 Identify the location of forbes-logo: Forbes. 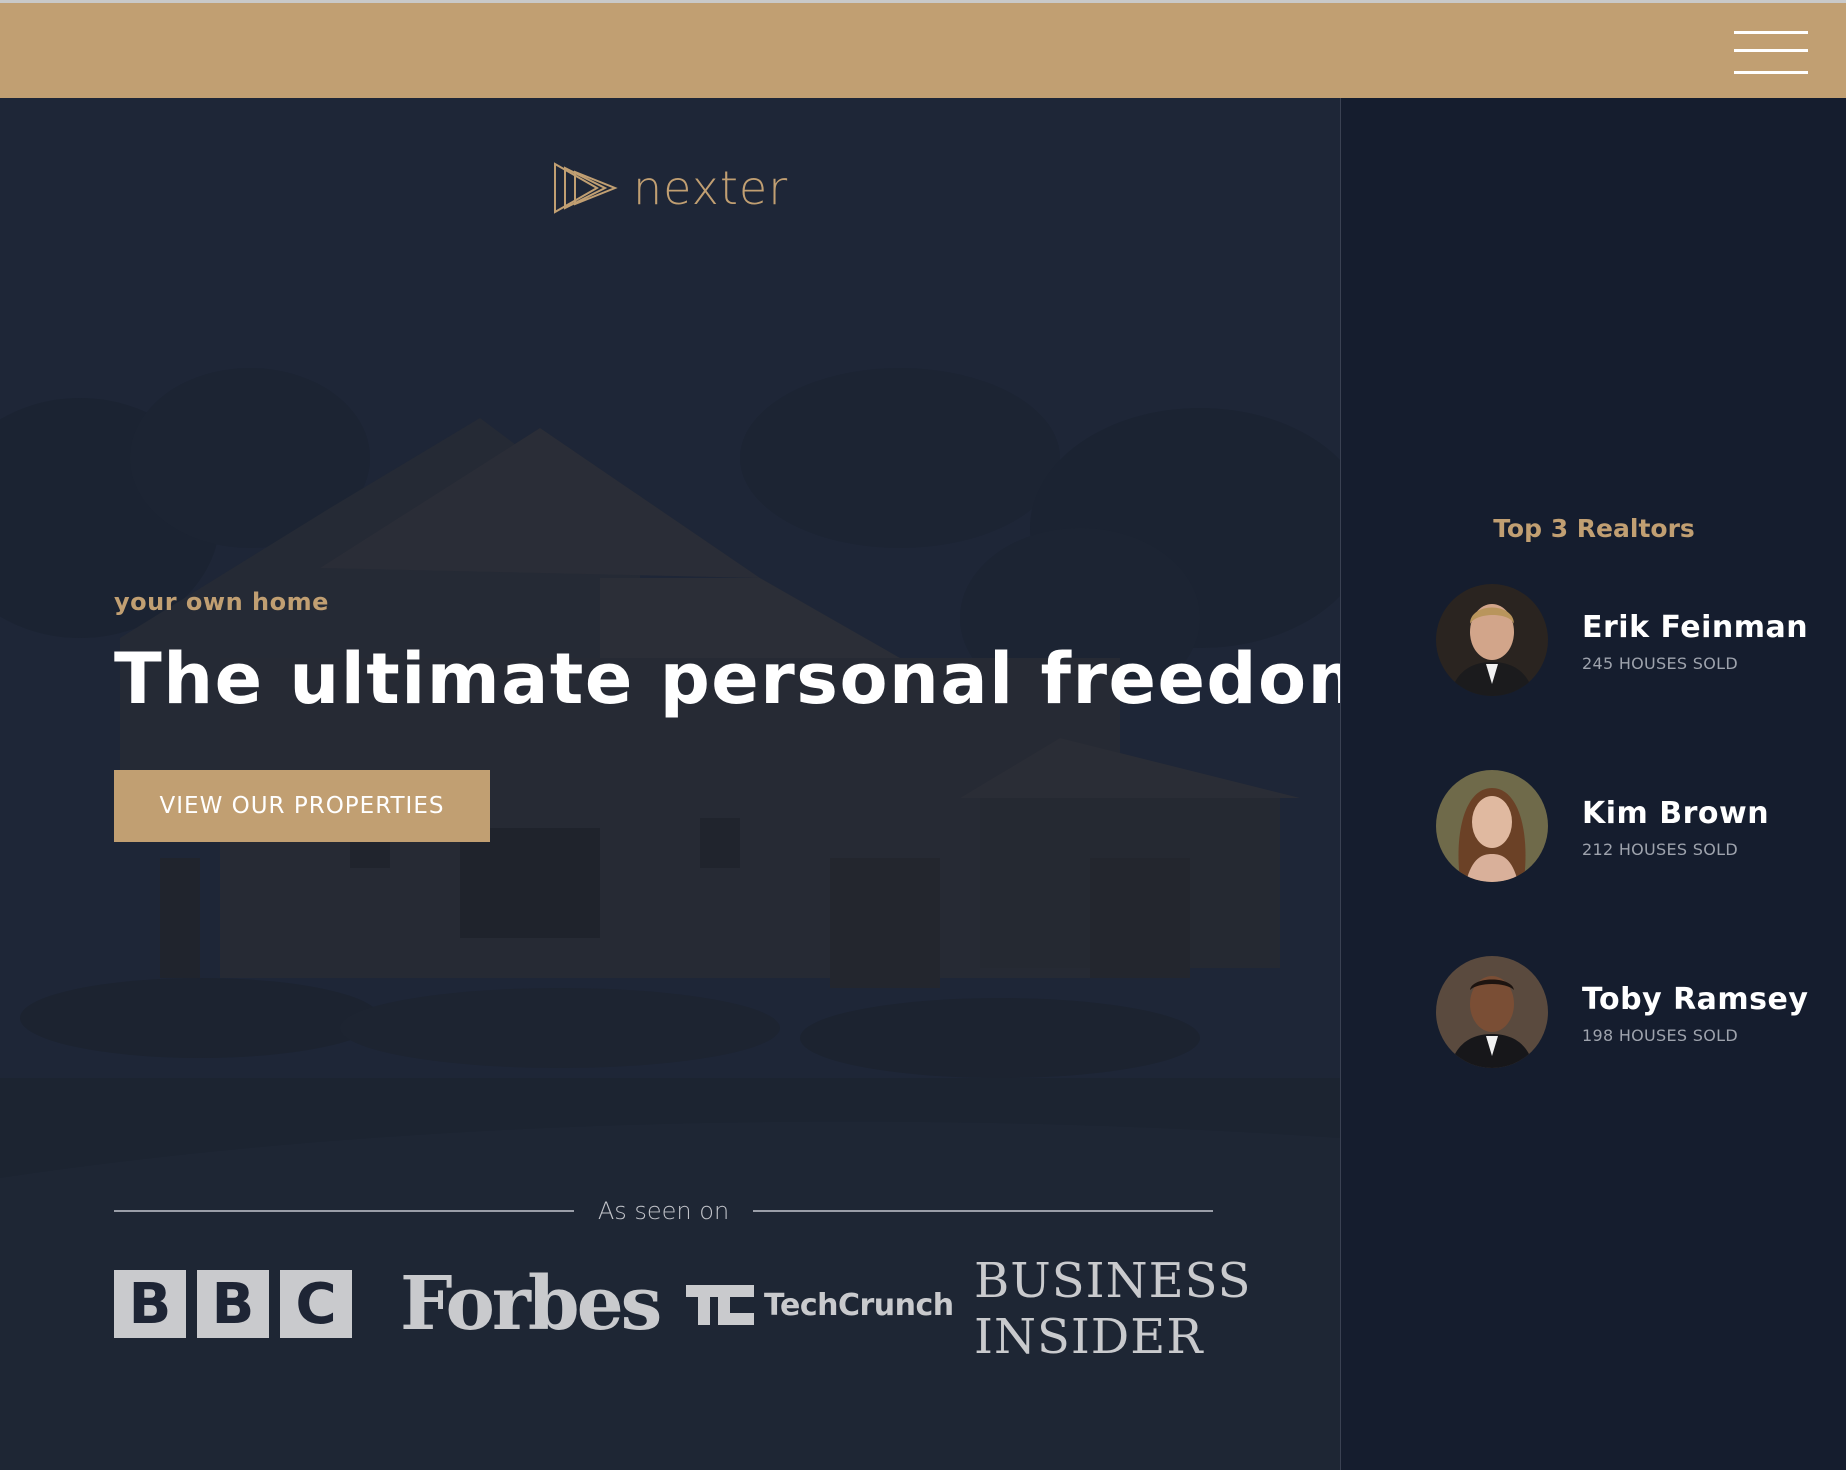
(531, 1304).